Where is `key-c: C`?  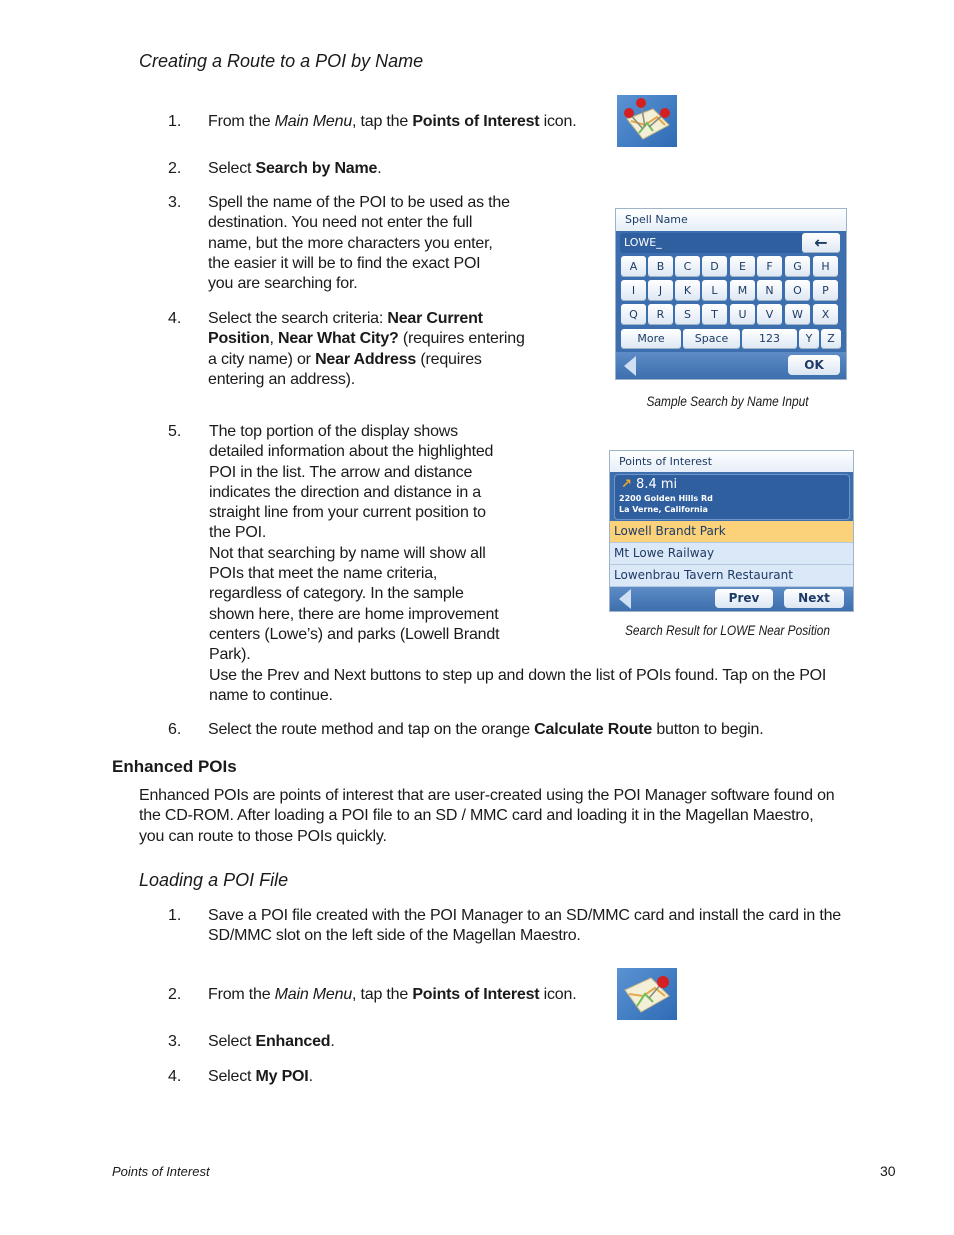
key-c: C is located at coordinates (687, 266).